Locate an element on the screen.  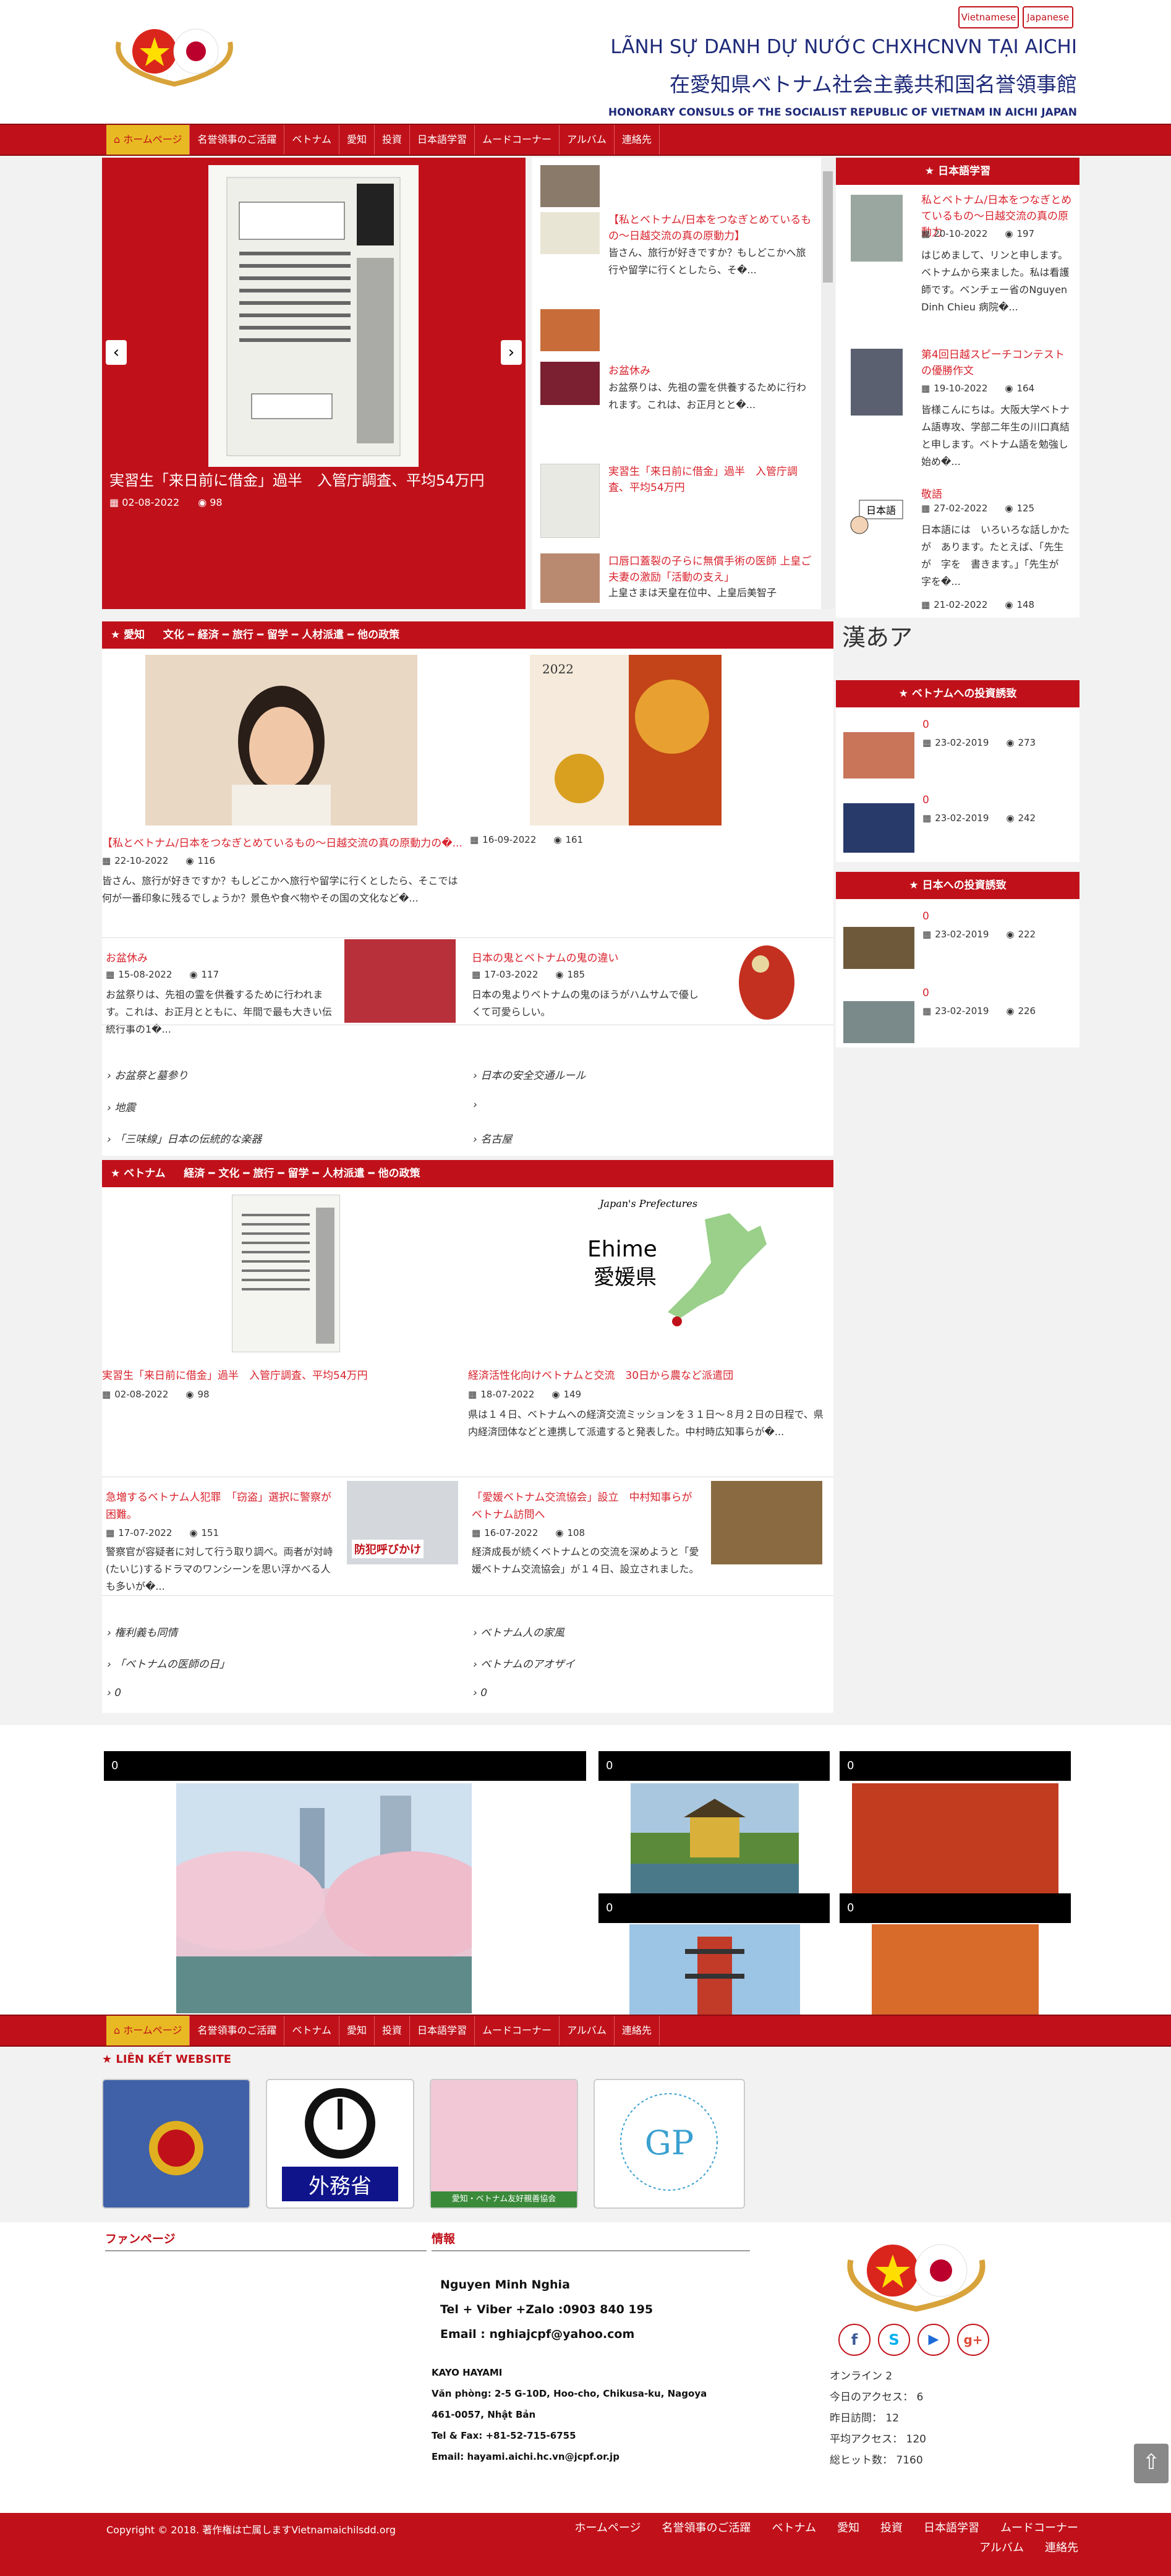
footer-nav-japanese: 日本語学習 is located at coordinates (951, 2527).